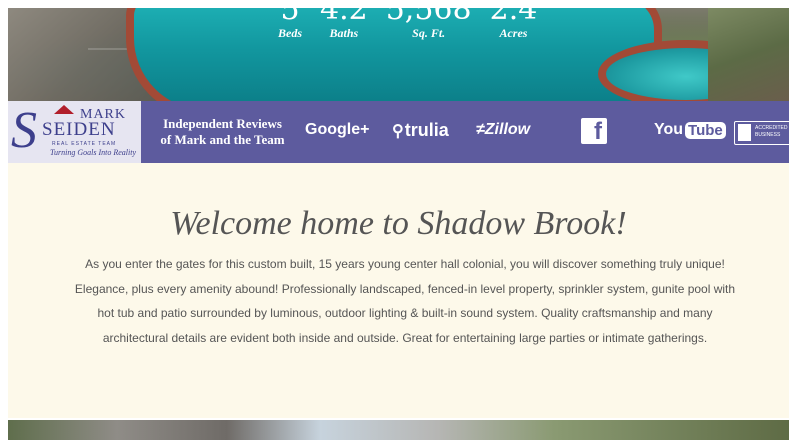  I want to click on stat-label: Baths, so click(344, 33).